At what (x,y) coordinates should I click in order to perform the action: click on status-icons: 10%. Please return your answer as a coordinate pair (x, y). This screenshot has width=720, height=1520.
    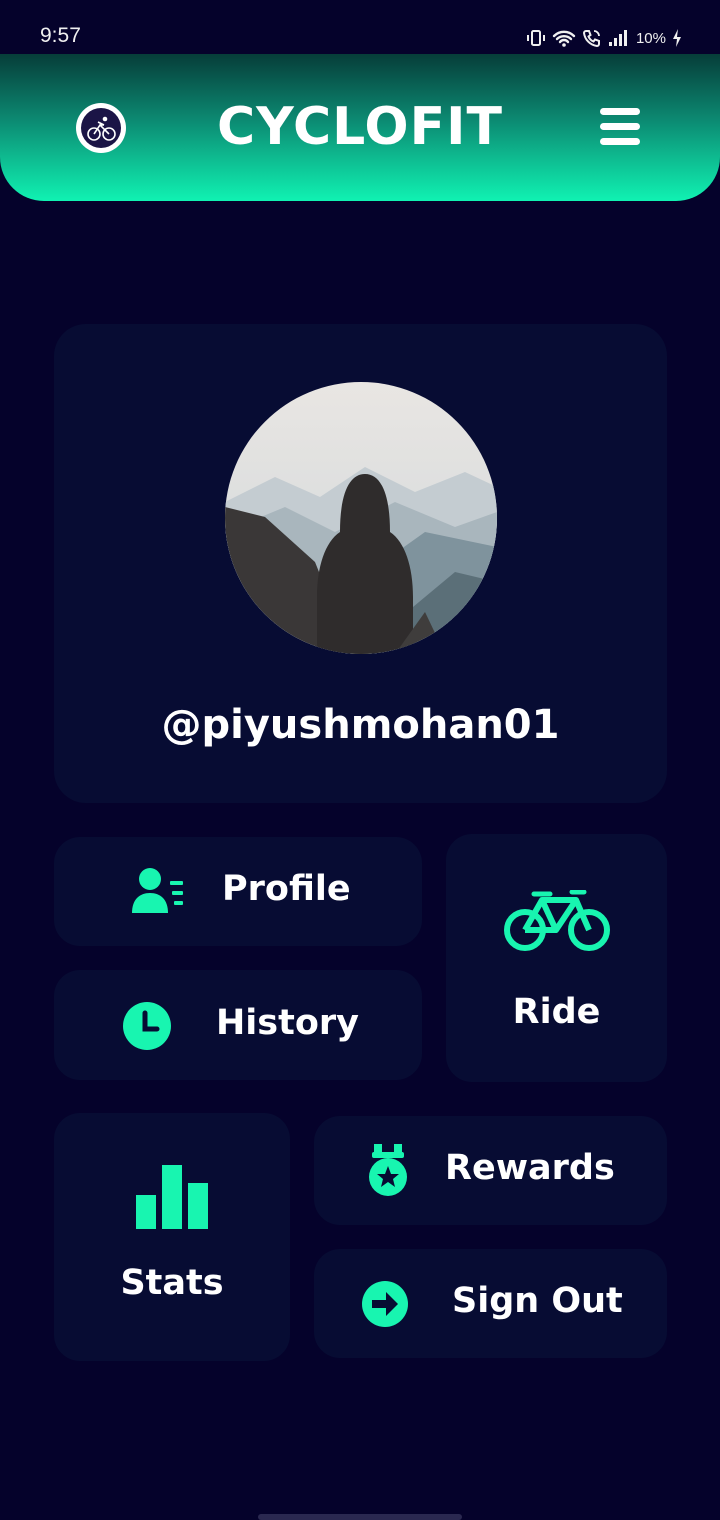
    Looking at the image, I should click on (604, 38).